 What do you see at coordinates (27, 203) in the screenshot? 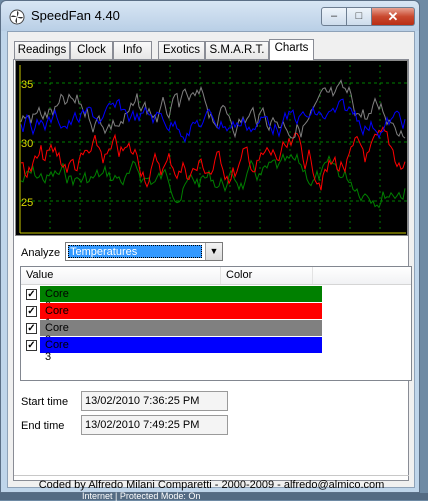
I see `y-tick-label-25: 25` at bounding box center [27, 203].